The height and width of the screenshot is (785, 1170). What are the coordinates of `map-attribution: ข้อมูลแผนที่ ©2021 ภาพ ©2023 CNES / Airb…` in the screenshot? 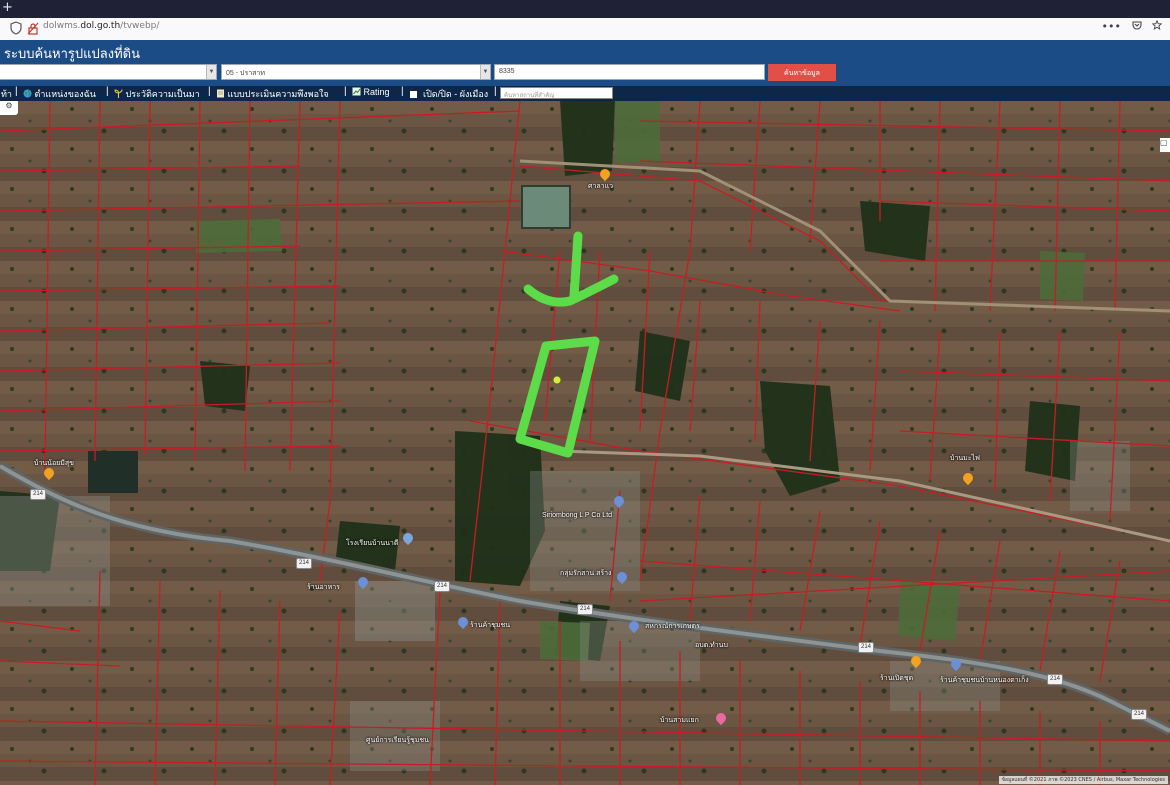 It's located at (1083, 780).